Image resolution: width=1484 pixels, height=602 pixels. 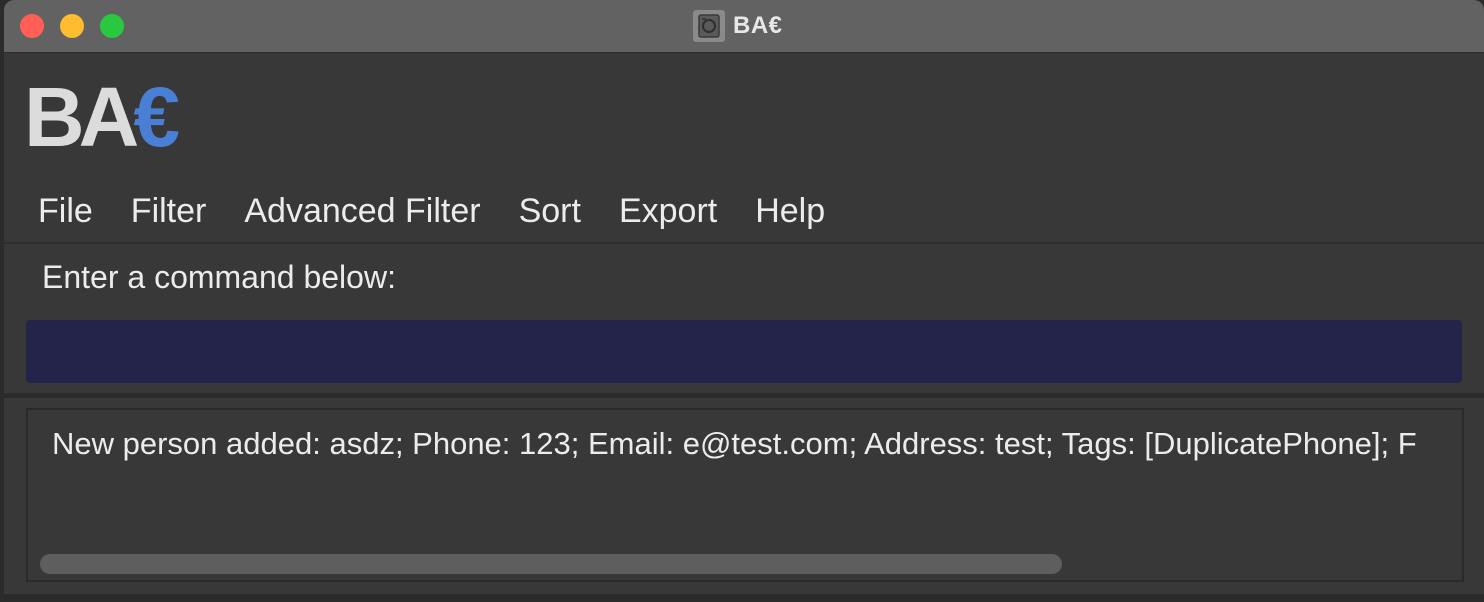 I want to click on menu-file: File, so click(x=58, y=211).